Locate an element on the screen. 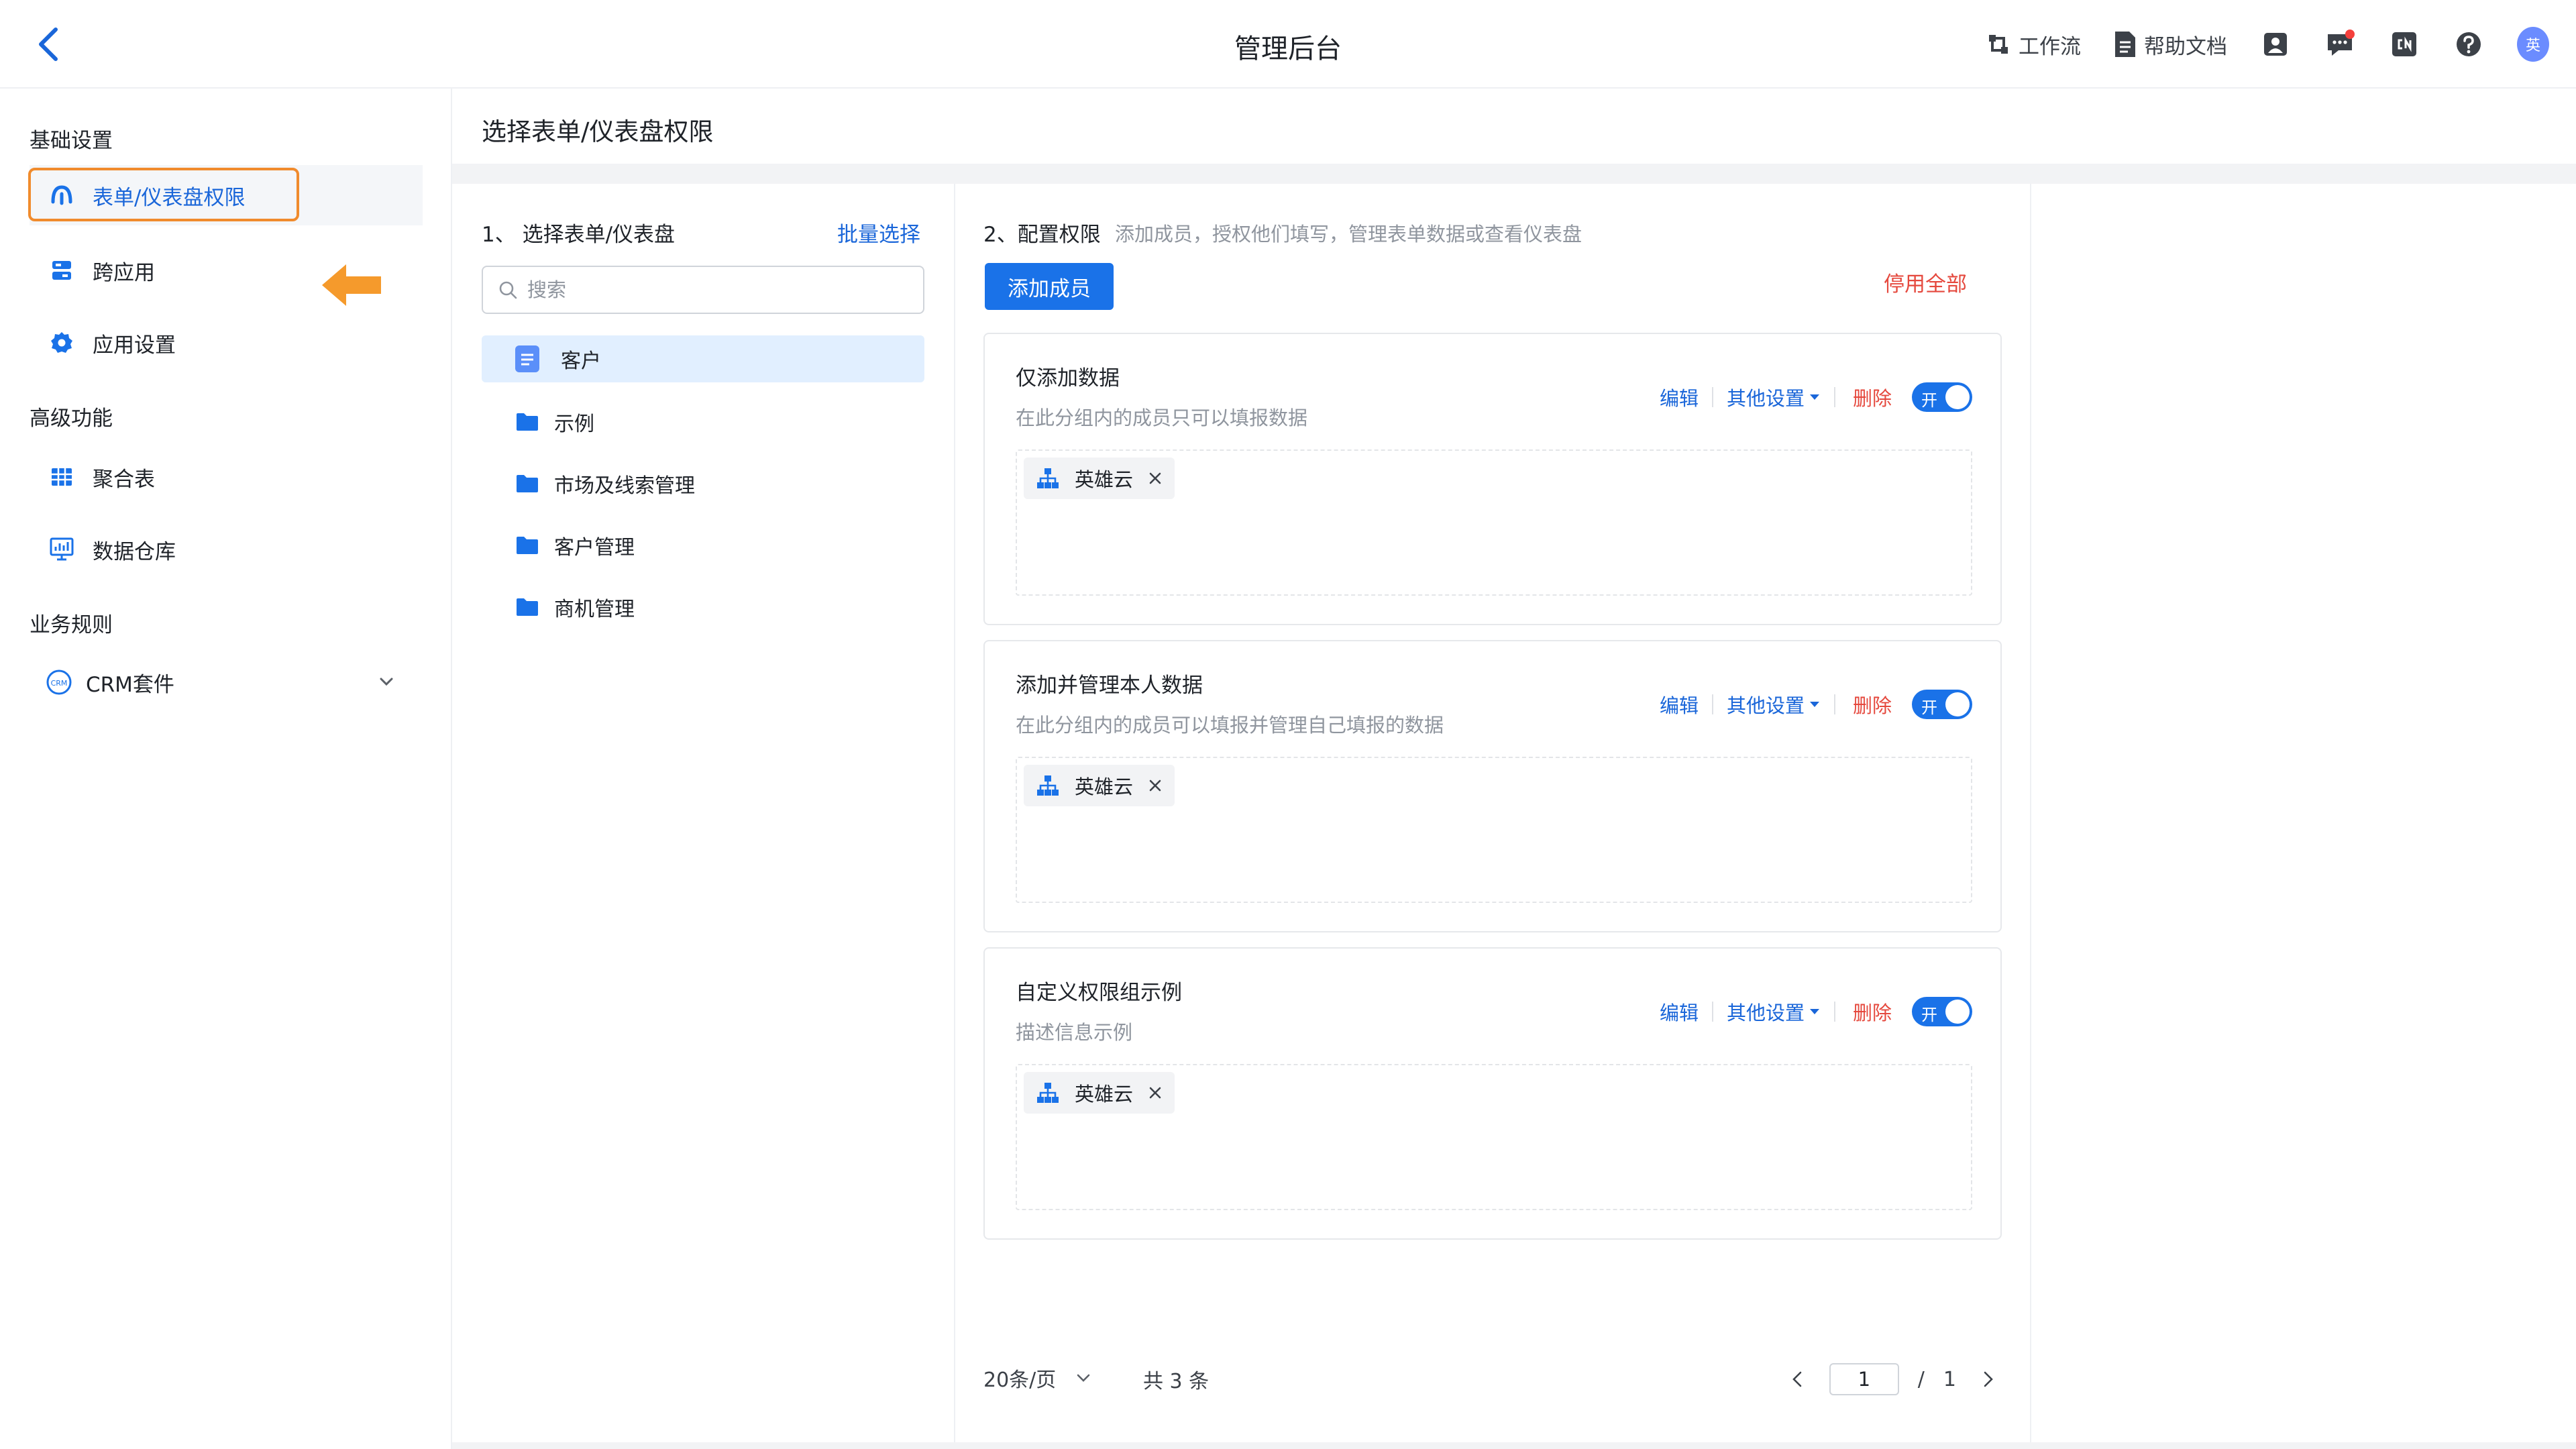 This screenshot has height=1449, width=2576. chevron-down-icon is located at coordinates (1083, 1378).